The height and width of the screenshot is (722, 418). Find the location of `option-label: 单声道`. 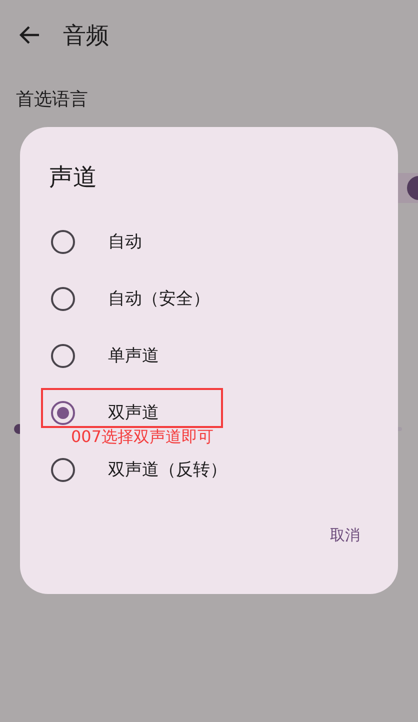

option-label: 单声道 is located at coordinates (133, 355).